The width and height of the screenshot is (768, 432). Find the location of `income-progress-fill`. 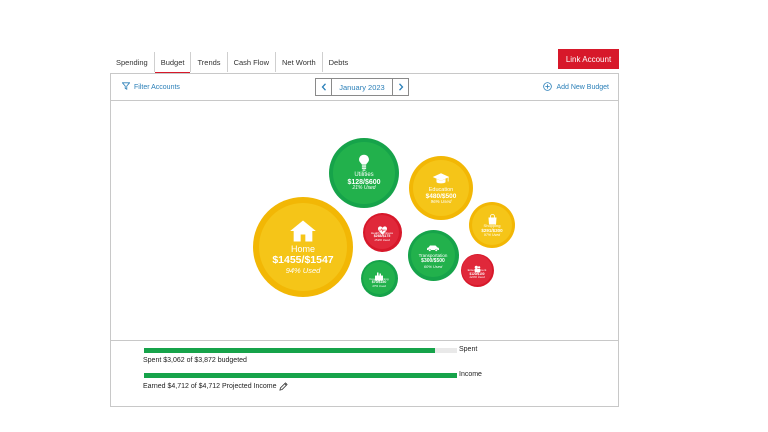

income-progress-fill is located at coordinates (300, 375).